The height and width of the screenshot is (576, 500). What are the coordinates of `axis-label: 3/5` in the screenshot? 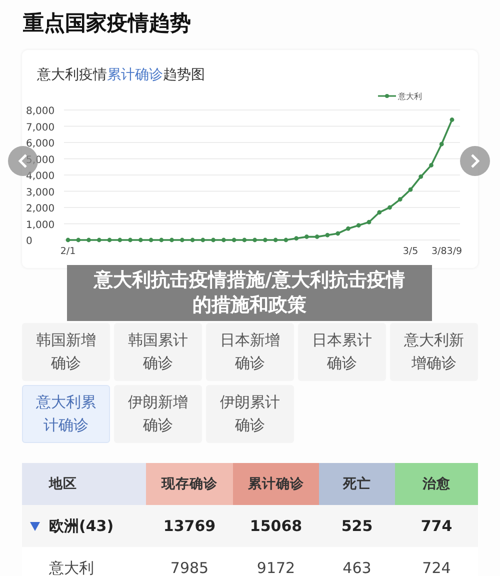 It's located at (410, 251).